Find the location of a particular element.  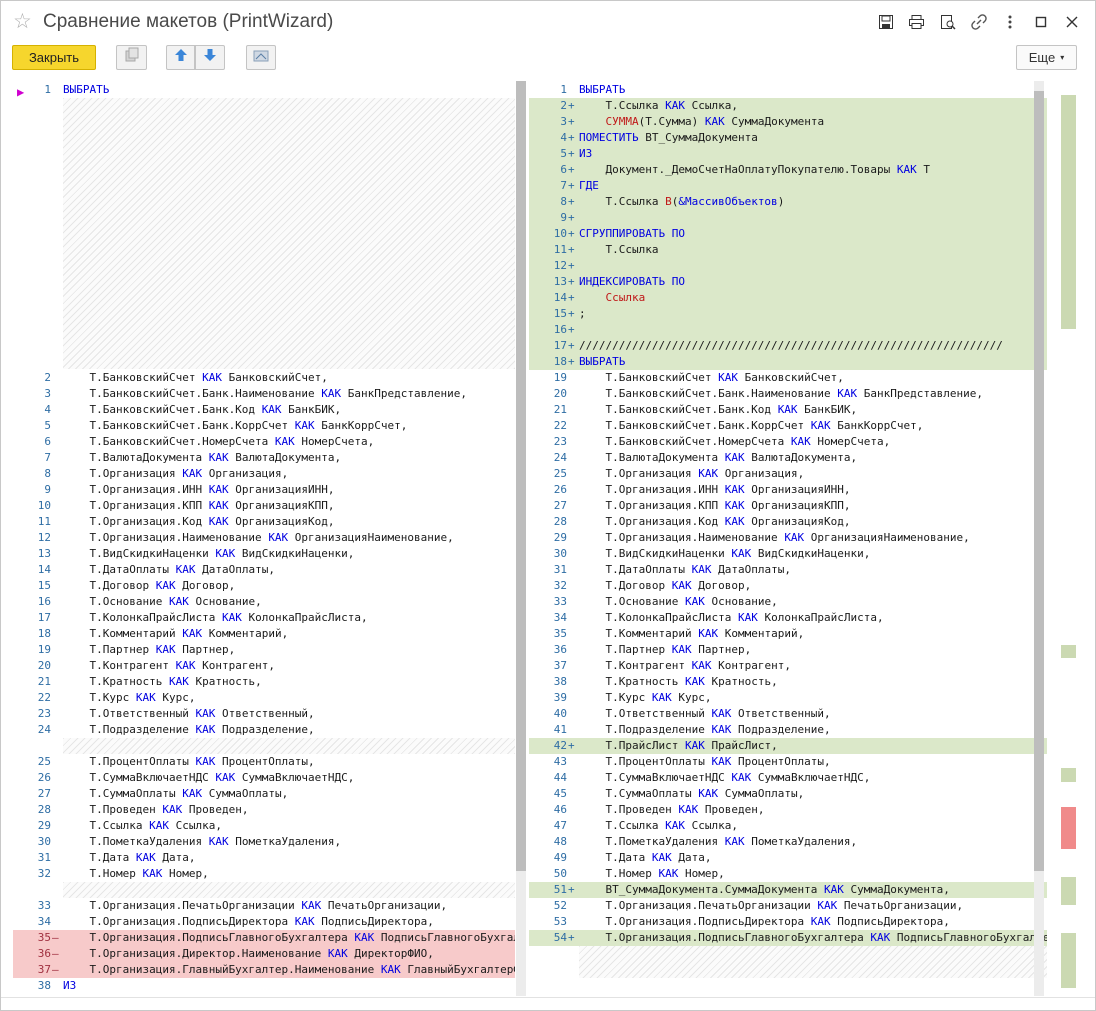

code-line: 11 Т.Организация.Код КАК ОрганизацияКод, is located at coordinates (264, 522).